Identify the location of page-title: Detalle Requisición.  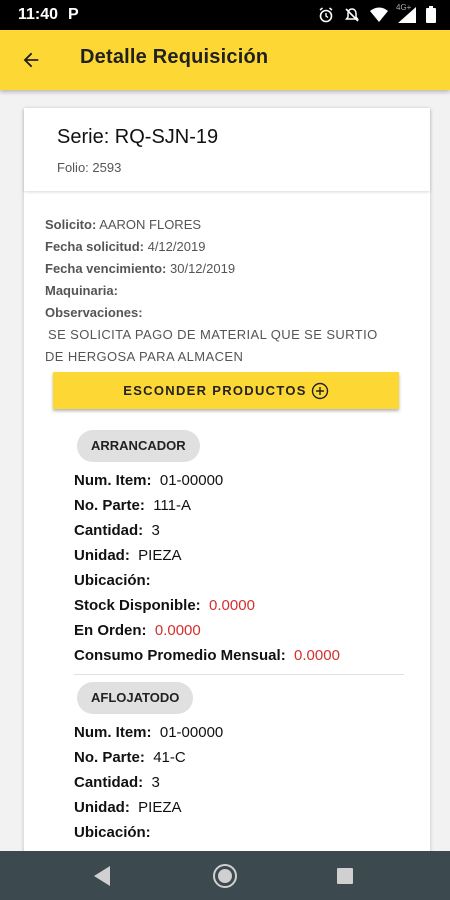
(174, 57).